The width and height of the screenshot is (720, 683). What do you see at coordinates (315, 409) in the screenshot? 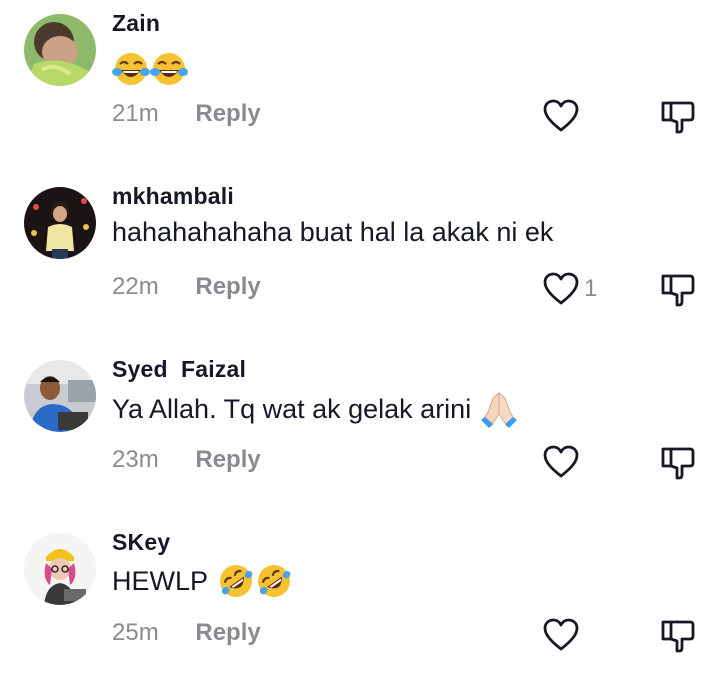
I see `comment-text: Ya Allah. Tq wat ak gelak arini` at bounding box center [315, 409].